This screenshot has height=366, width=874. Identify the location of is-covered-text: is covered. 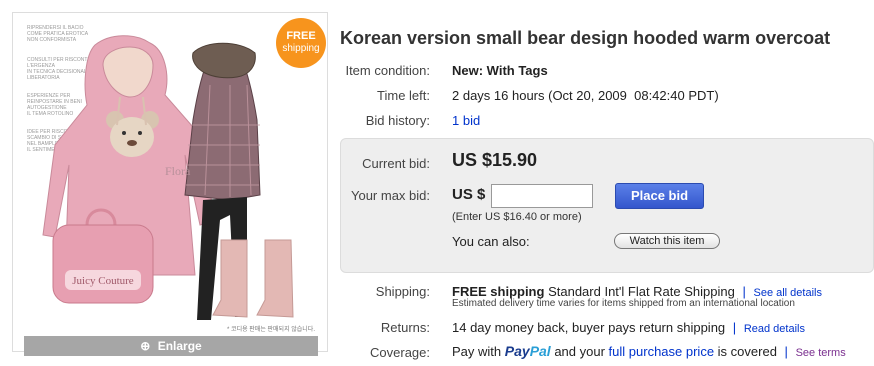
(747, 351).